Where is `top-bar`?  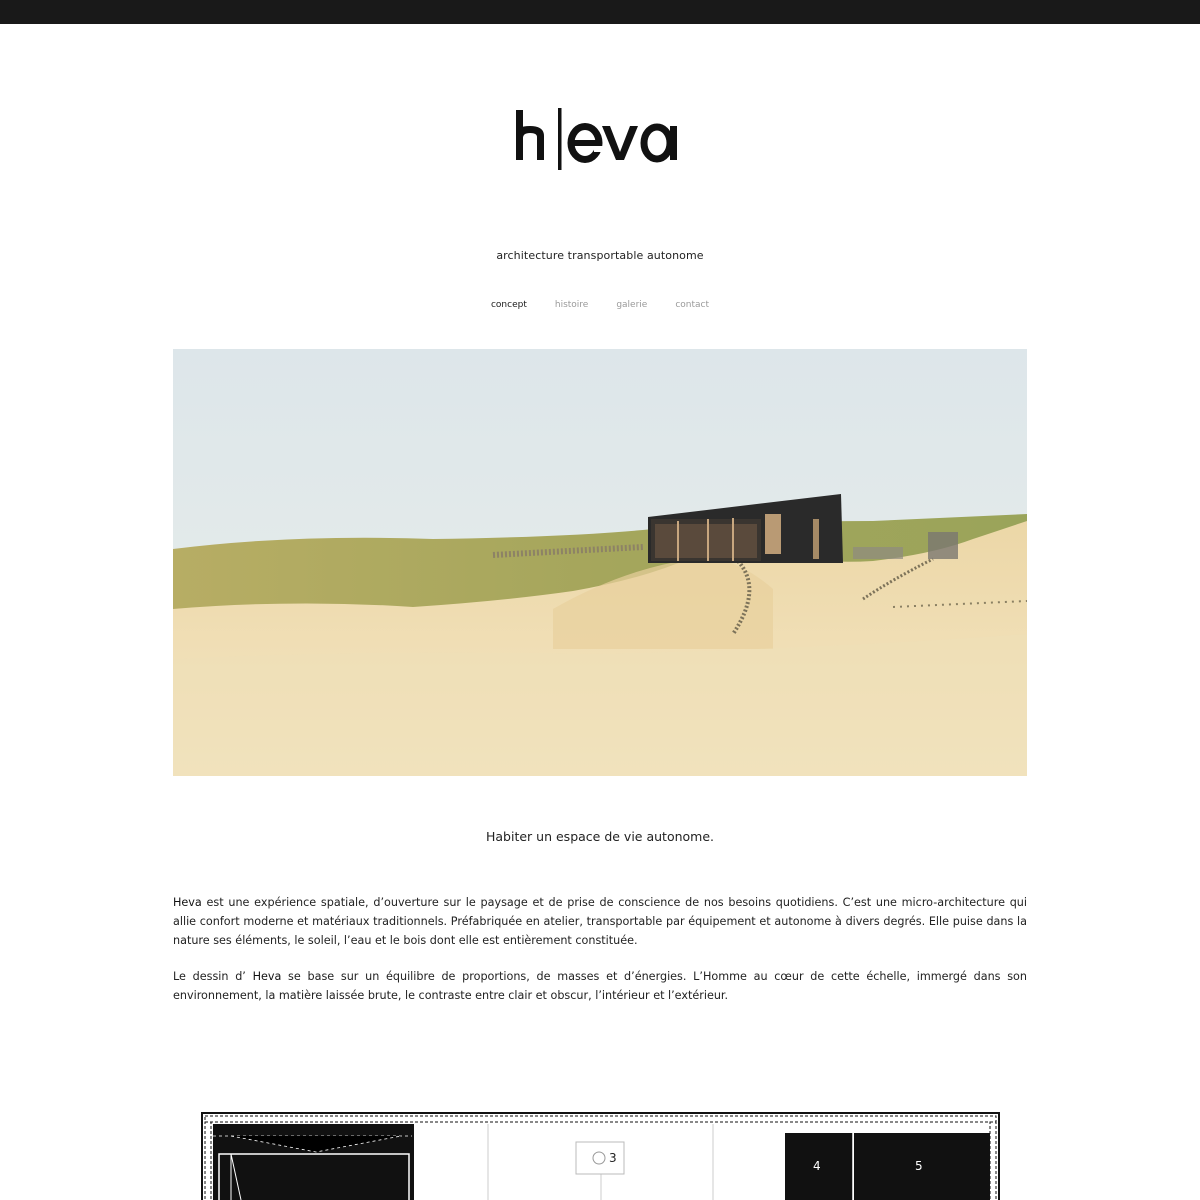
top-bar is located at coordinates (600, 12).